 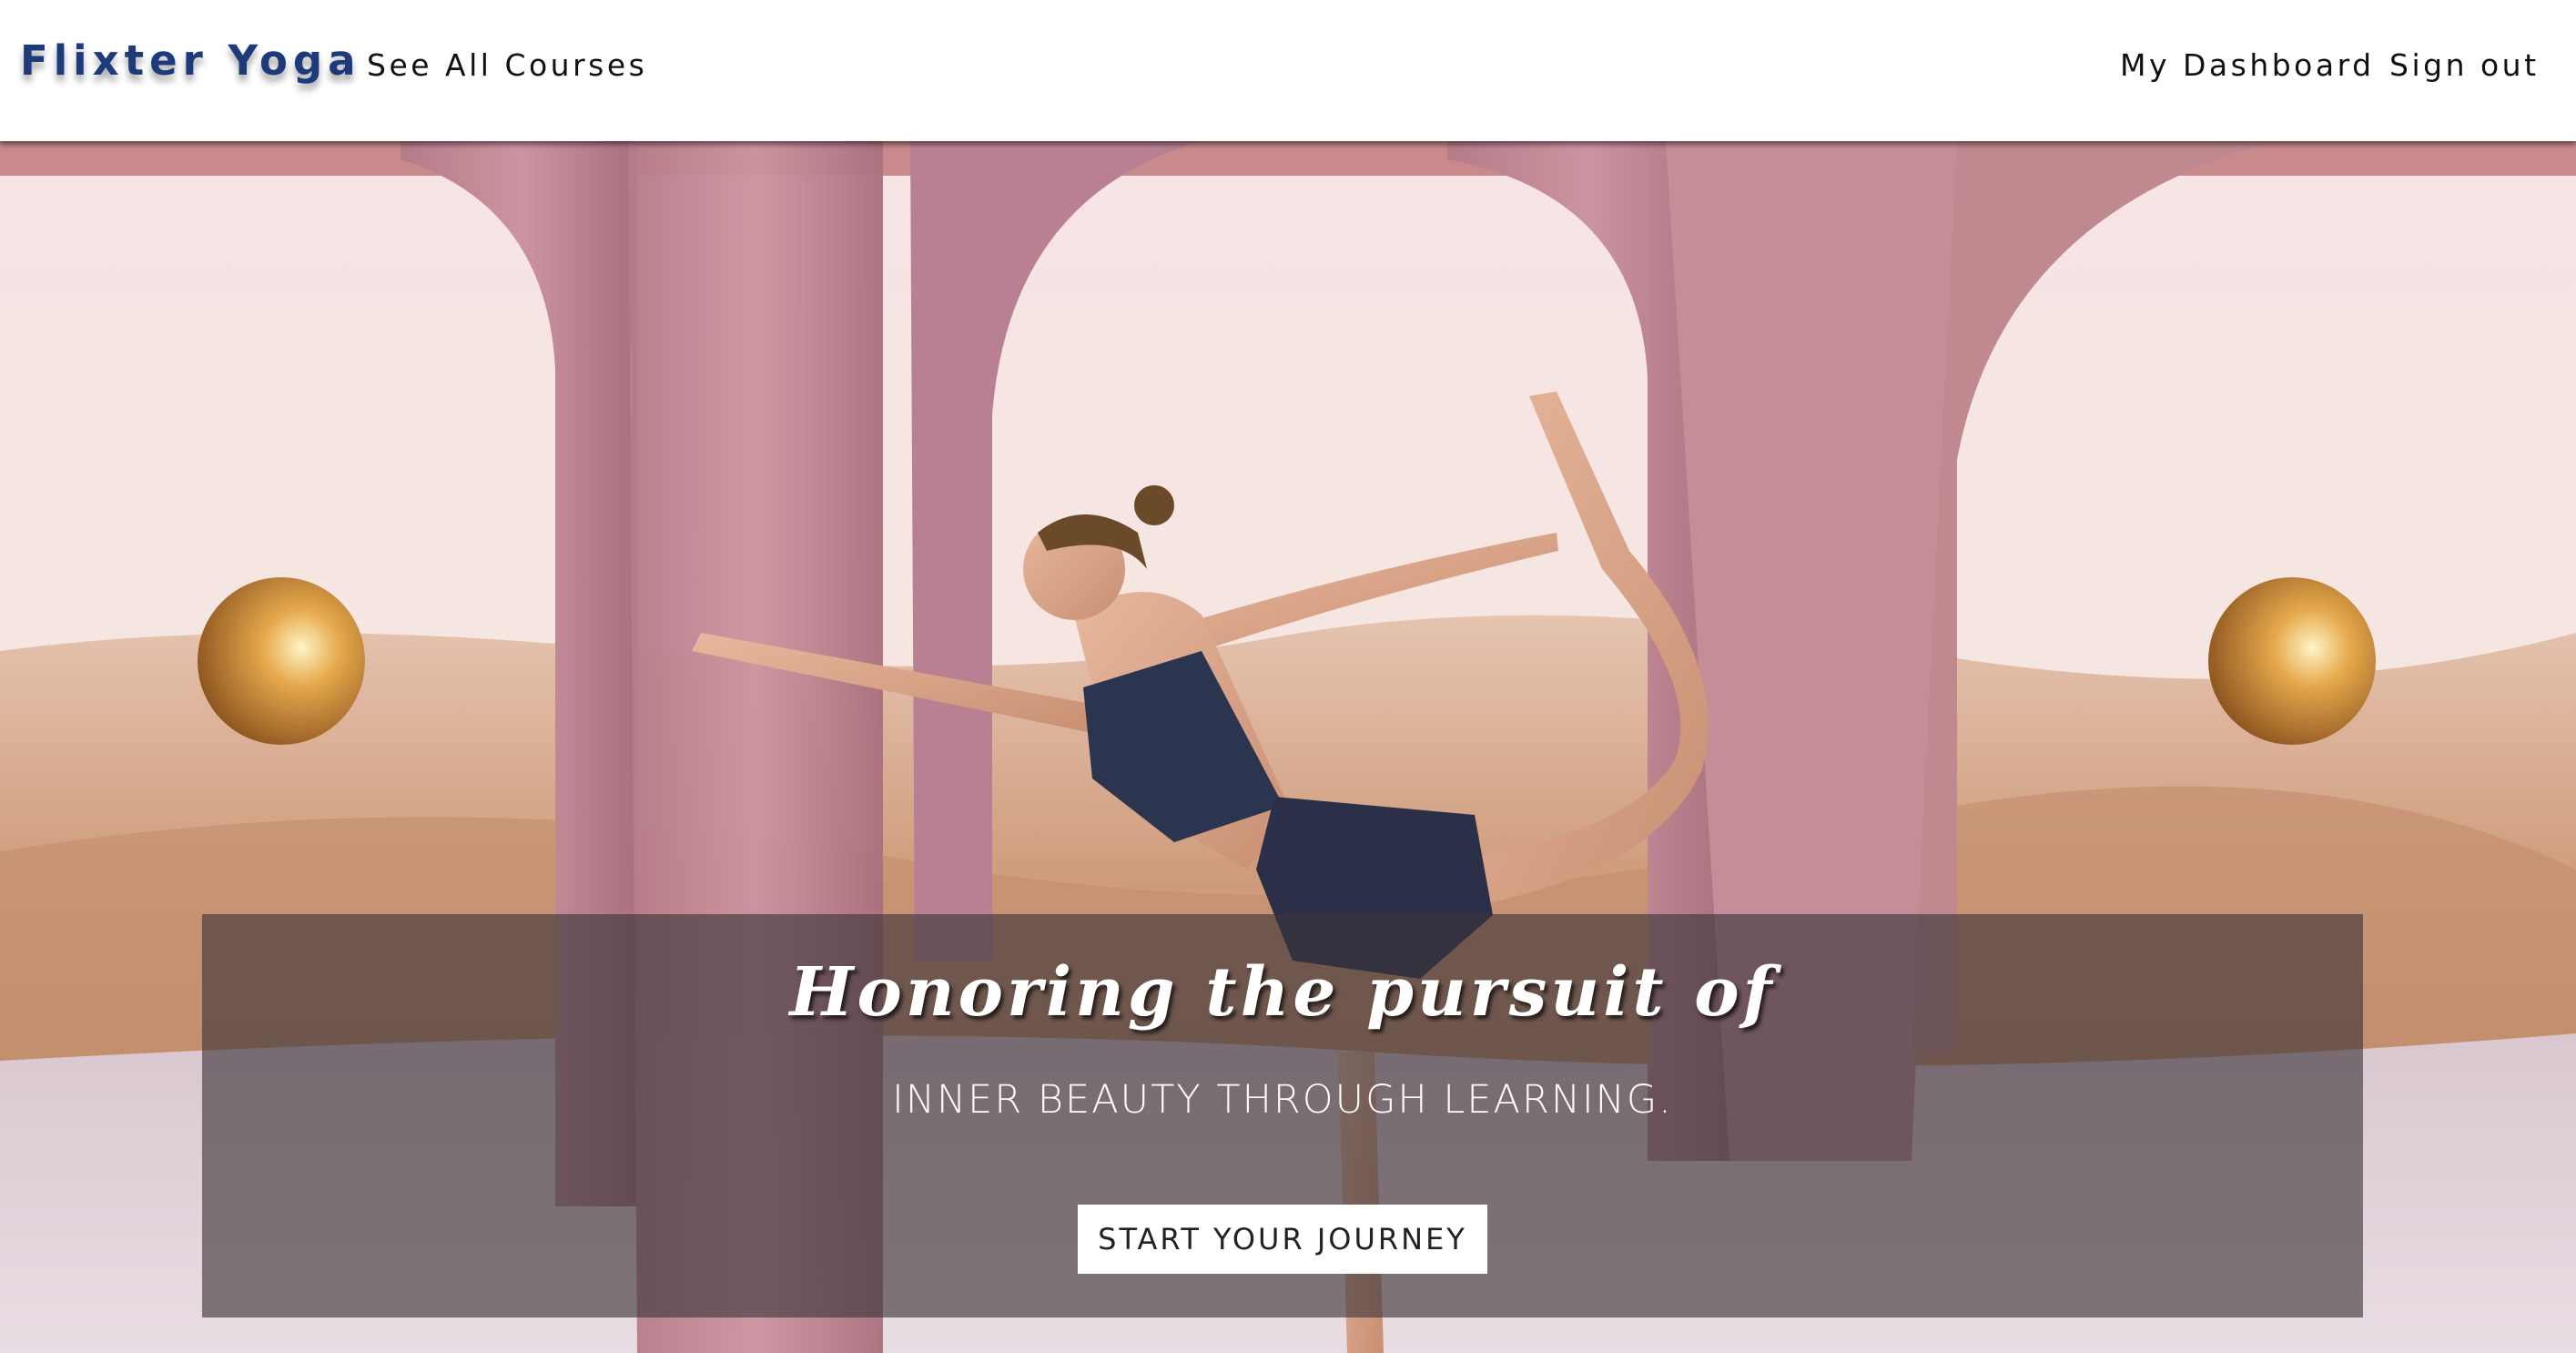 I want to click on see-all-courses-link: See All Courses, so click(x=507, y=65).